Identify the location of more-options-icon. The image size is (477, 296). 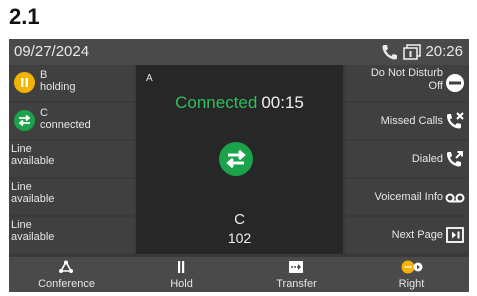
(412, 267).